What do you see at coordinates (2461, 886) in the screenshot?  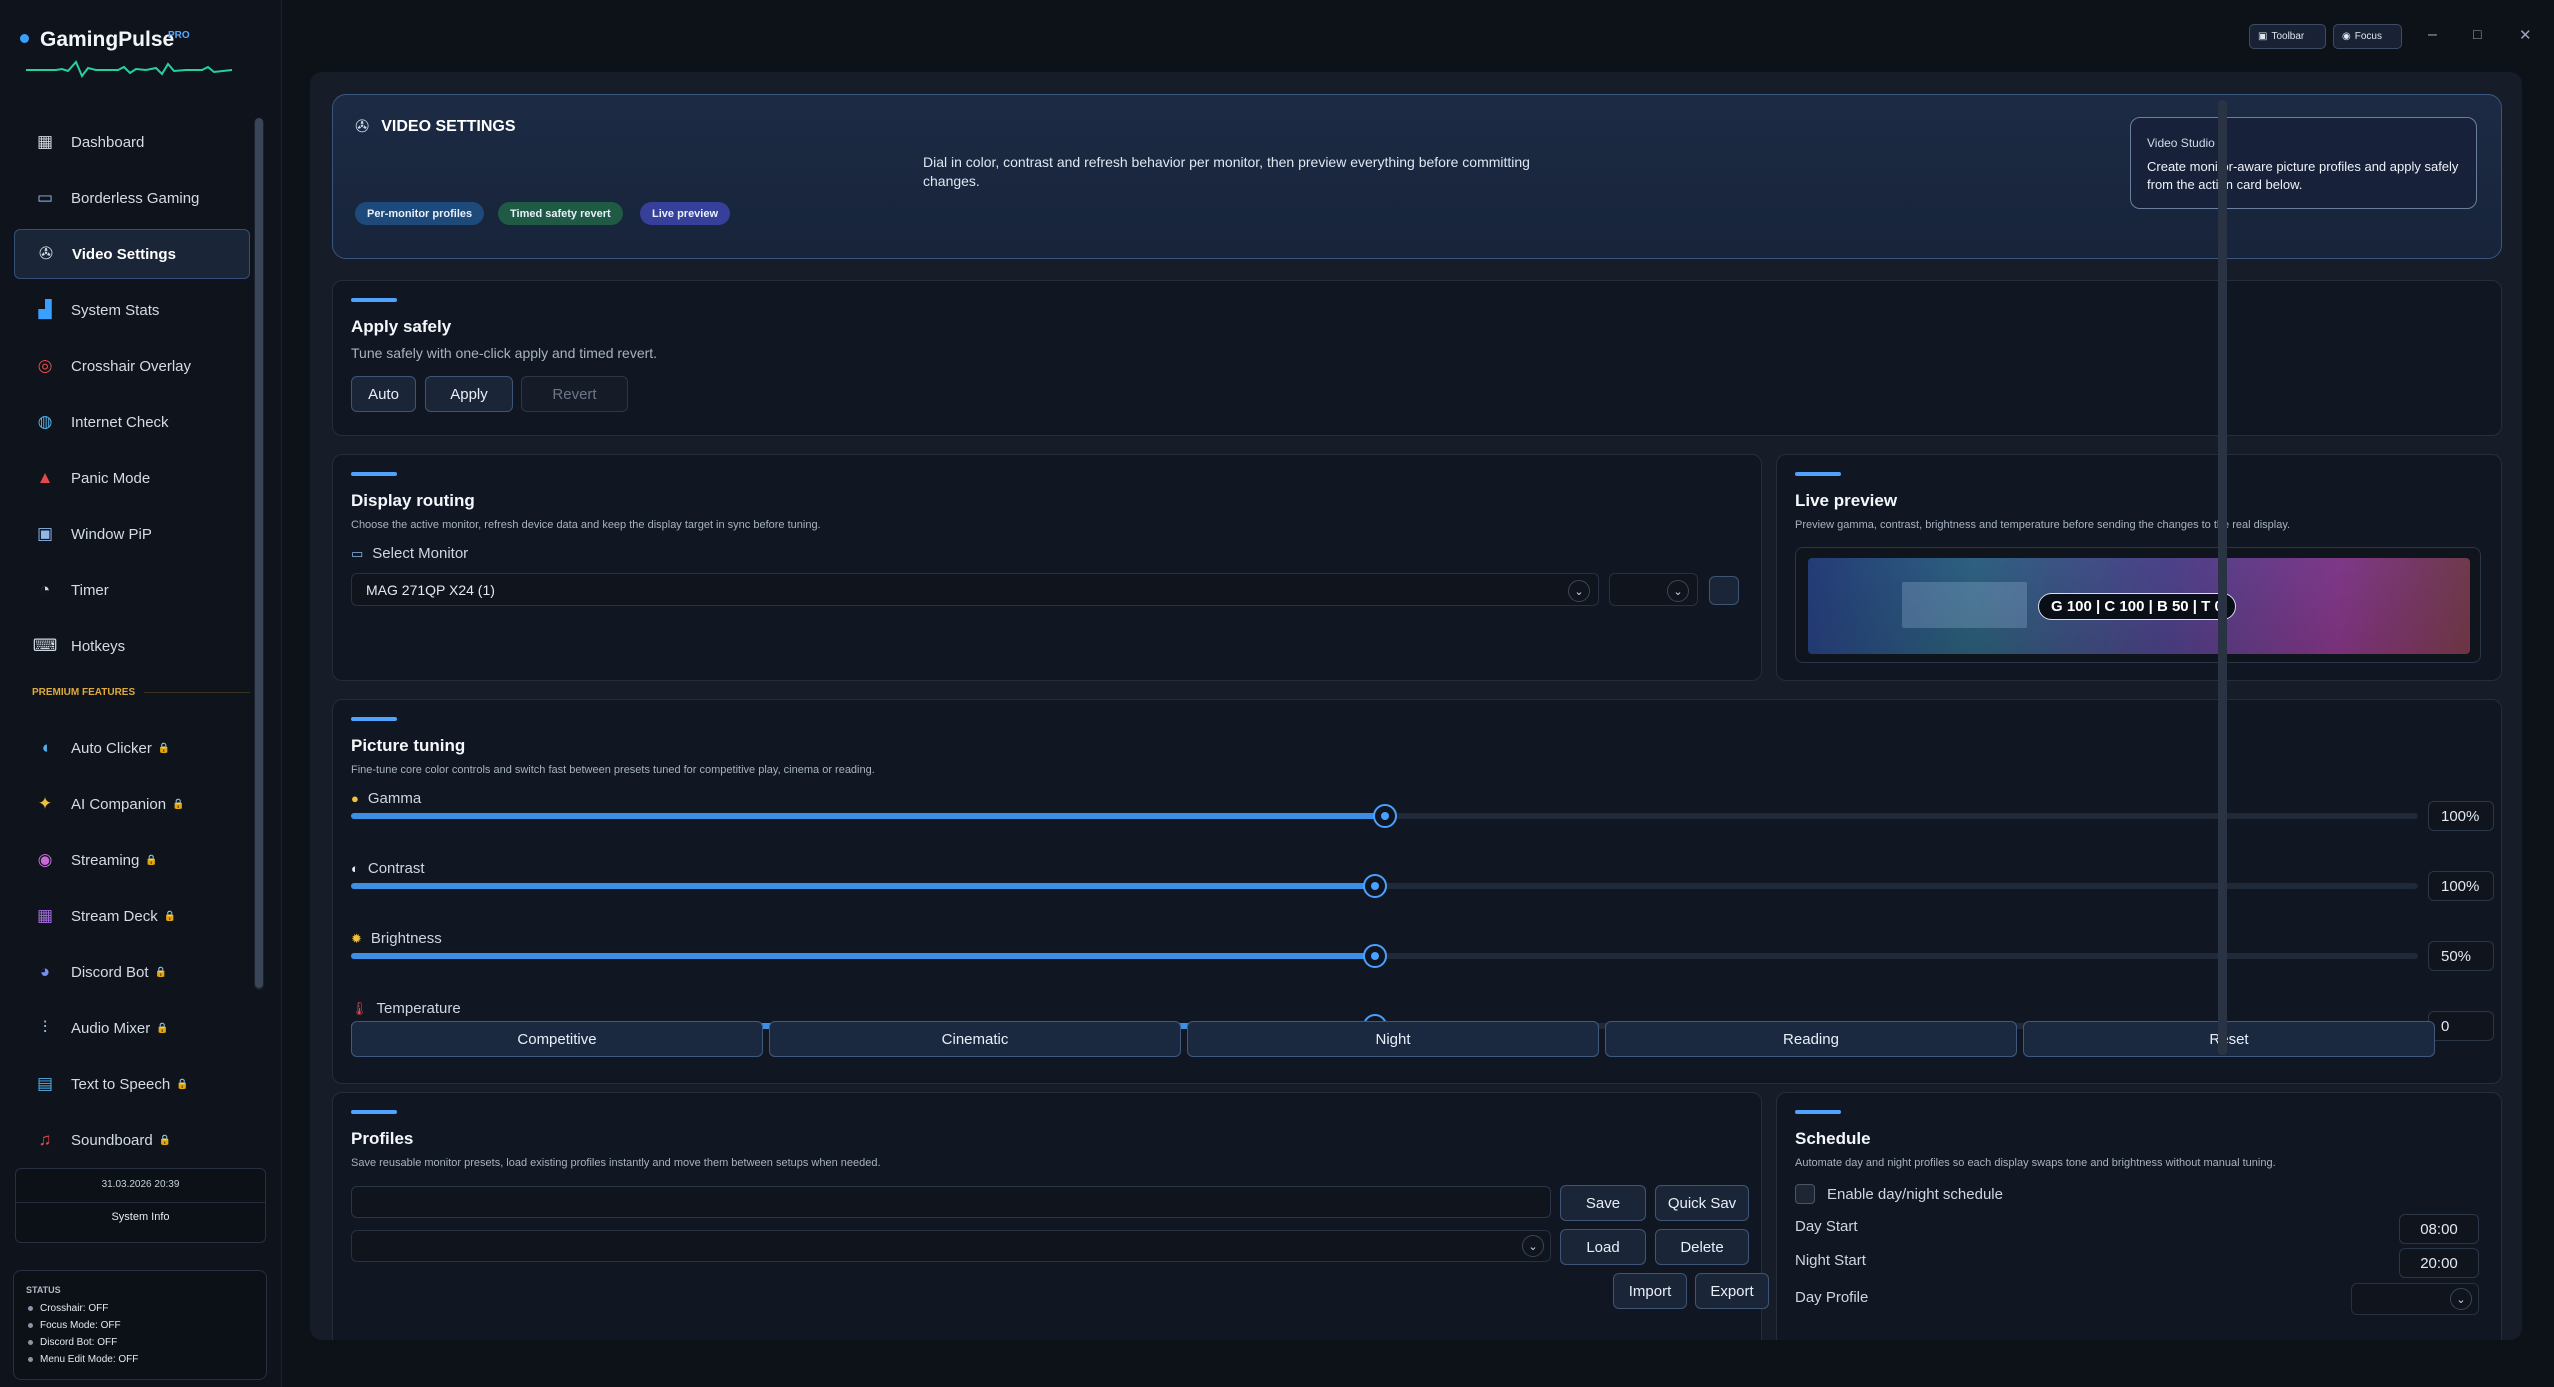 I see `contrast-value-input: 100%` at bounding box center [2461, 886].